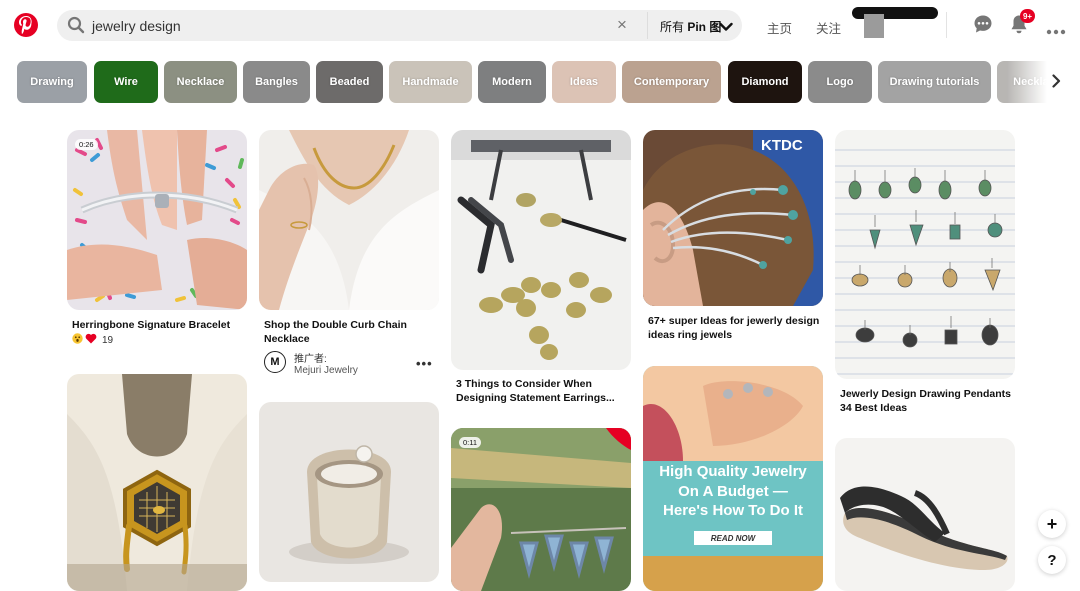  I want to click on chevron-right-icon, so click(1056, 83).